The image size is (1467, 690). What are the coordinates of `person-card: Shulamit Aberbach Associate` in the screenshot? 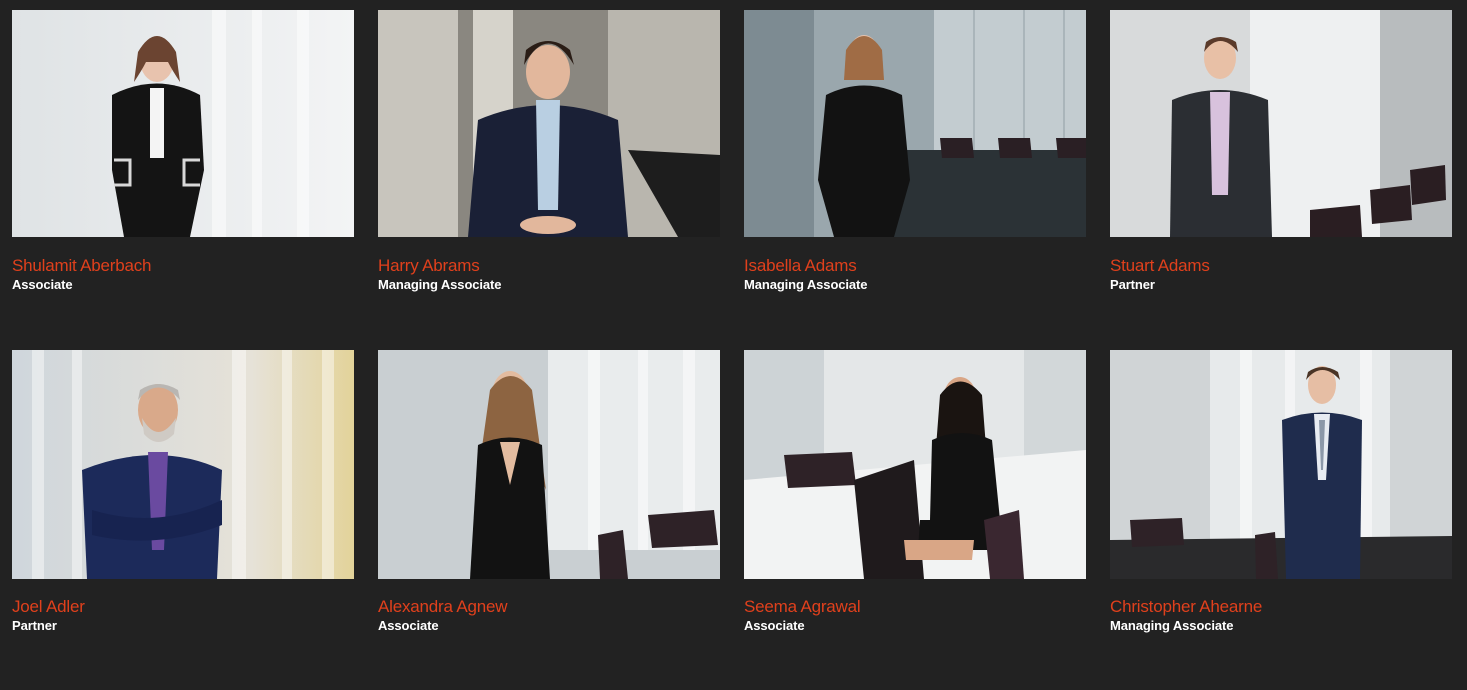 It's located at (183, 180).